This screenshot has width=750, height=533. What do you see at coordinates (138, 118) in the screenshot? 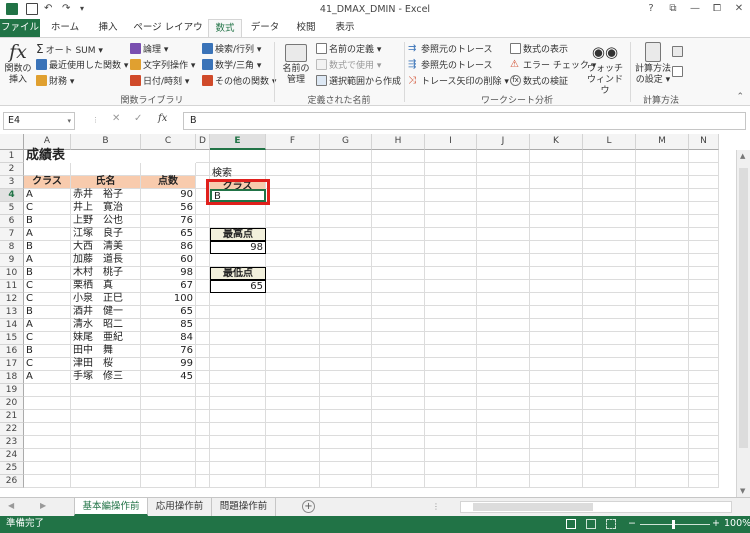
I see `enter-icon: ✓` at bounding box center [138, 118].